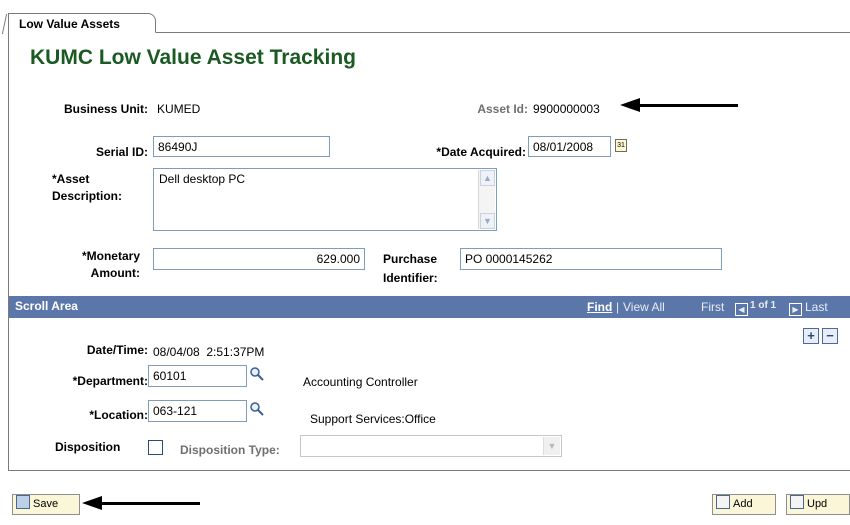 The image size is (850, 525). I want to click on department-lookup-icon, so click(257, 374).